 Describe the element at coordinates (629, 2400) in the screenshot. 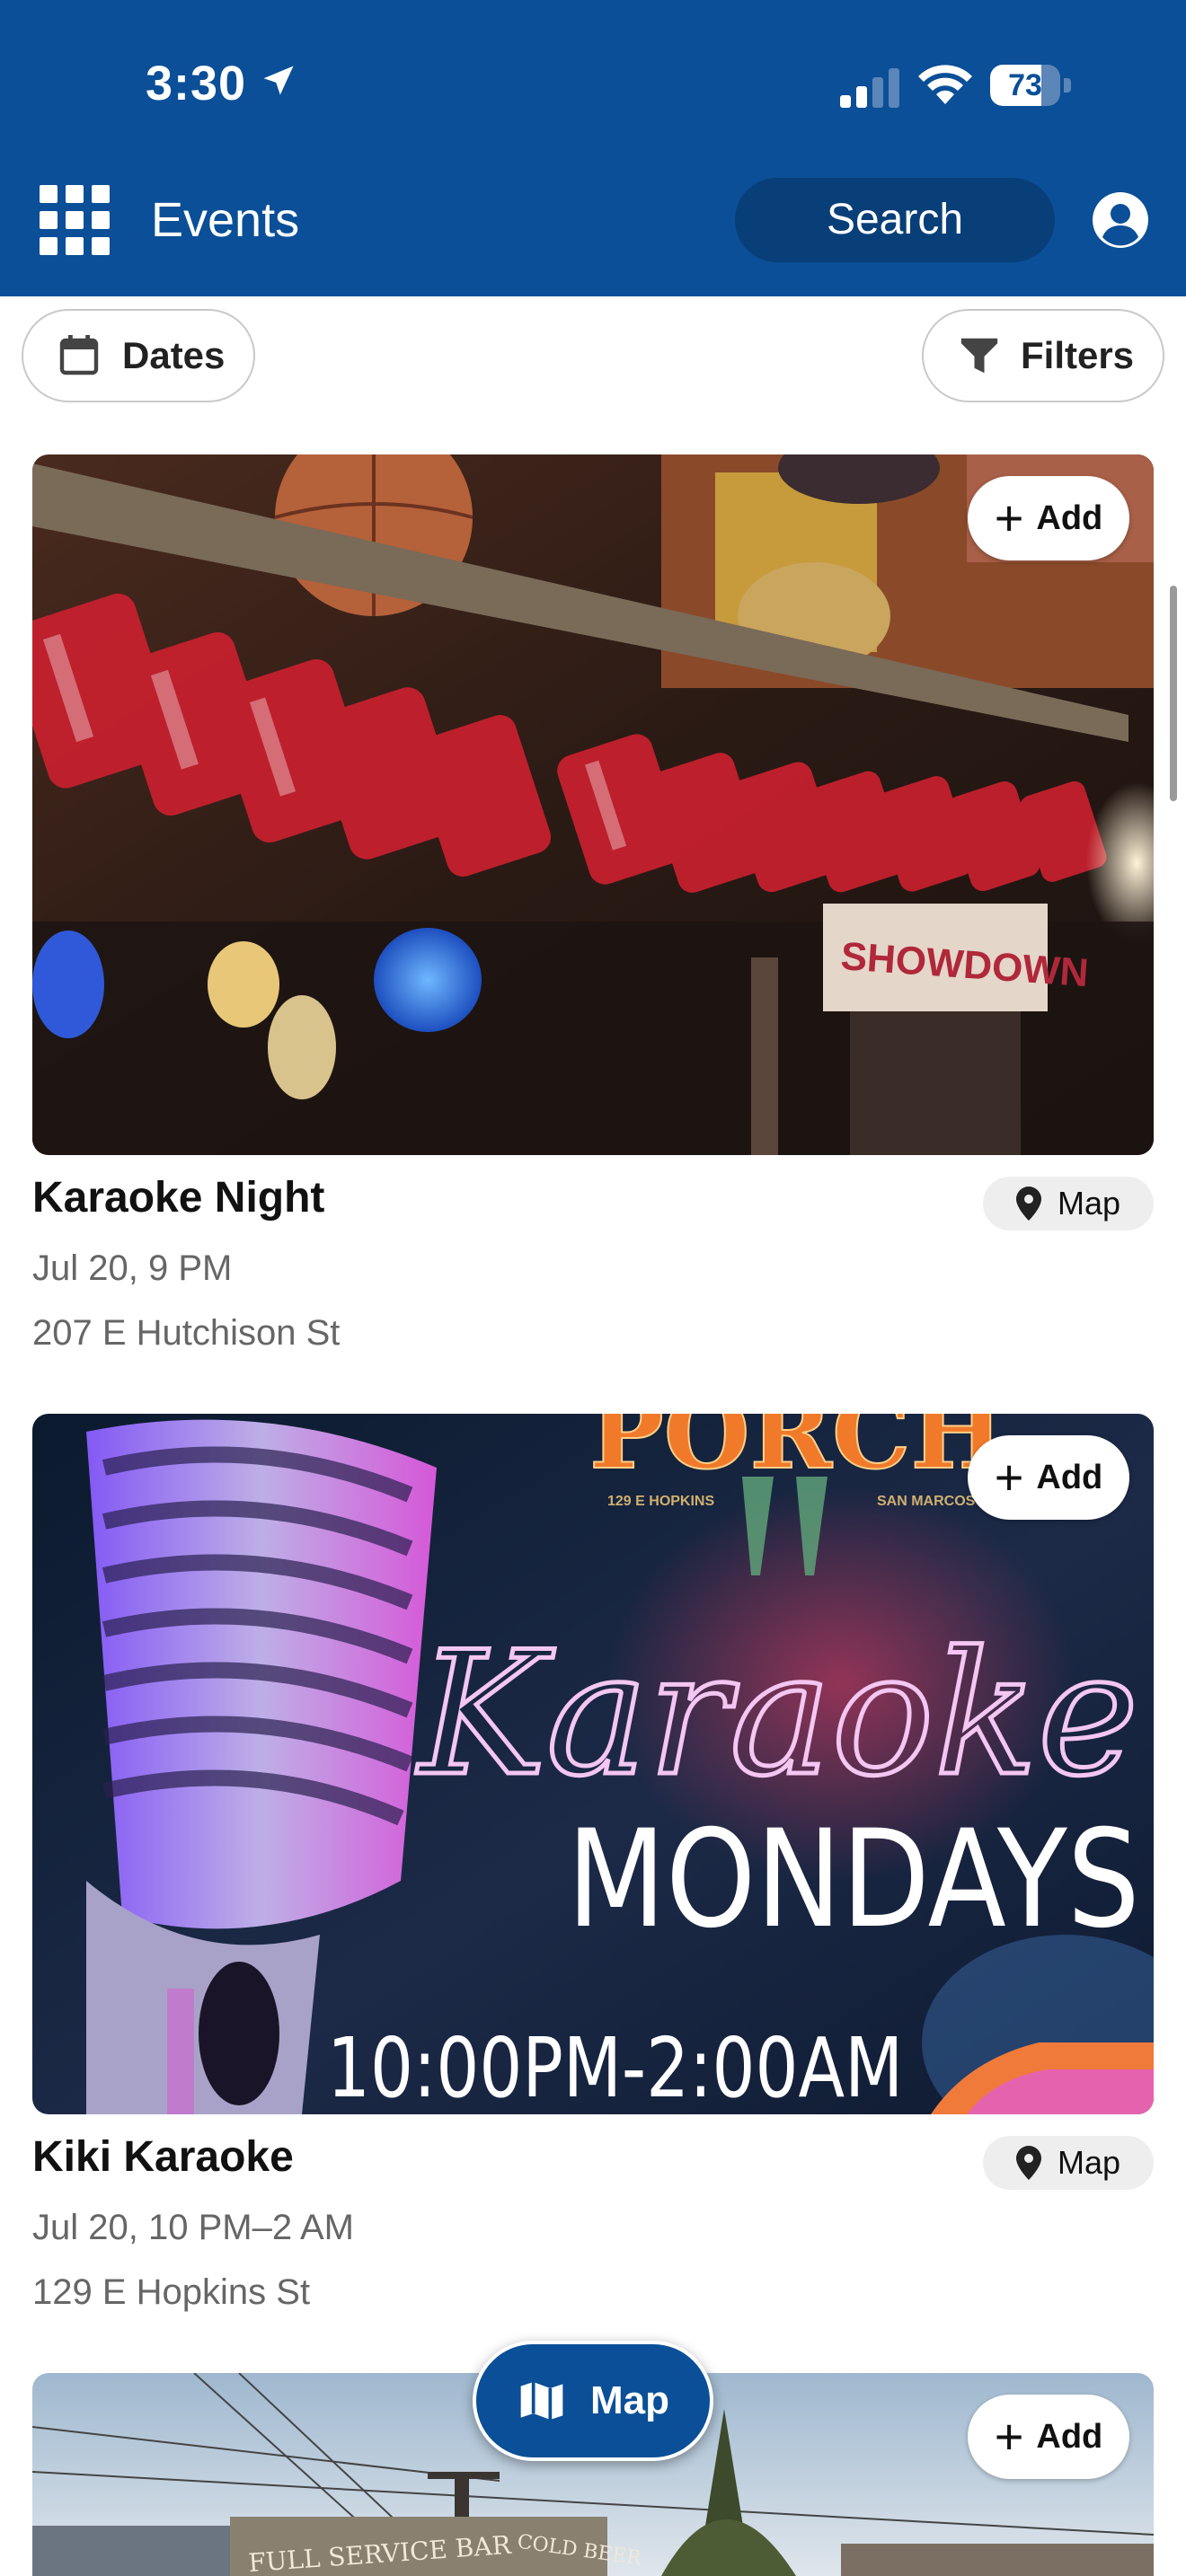

I see `map-view-label: Map` at that location.